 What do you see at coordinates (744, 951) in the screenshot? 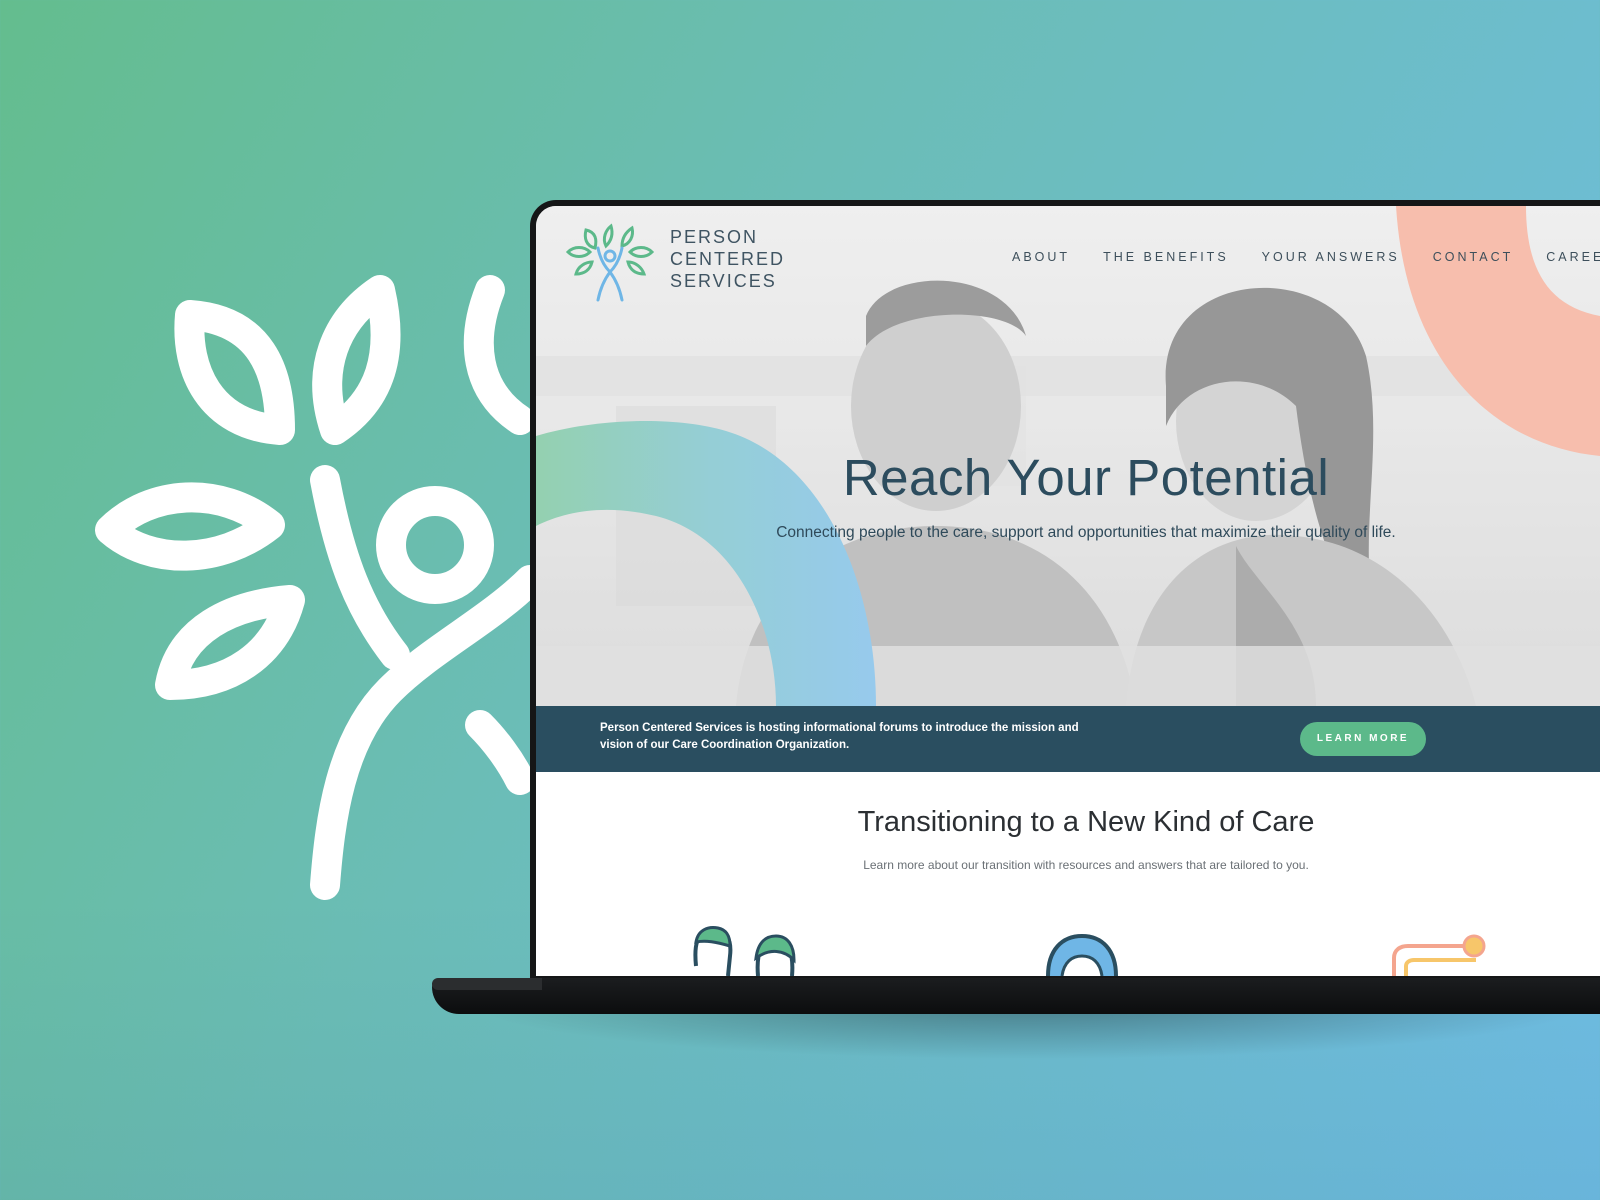
I see `two-people-icon` at bounding box center [744, 951].